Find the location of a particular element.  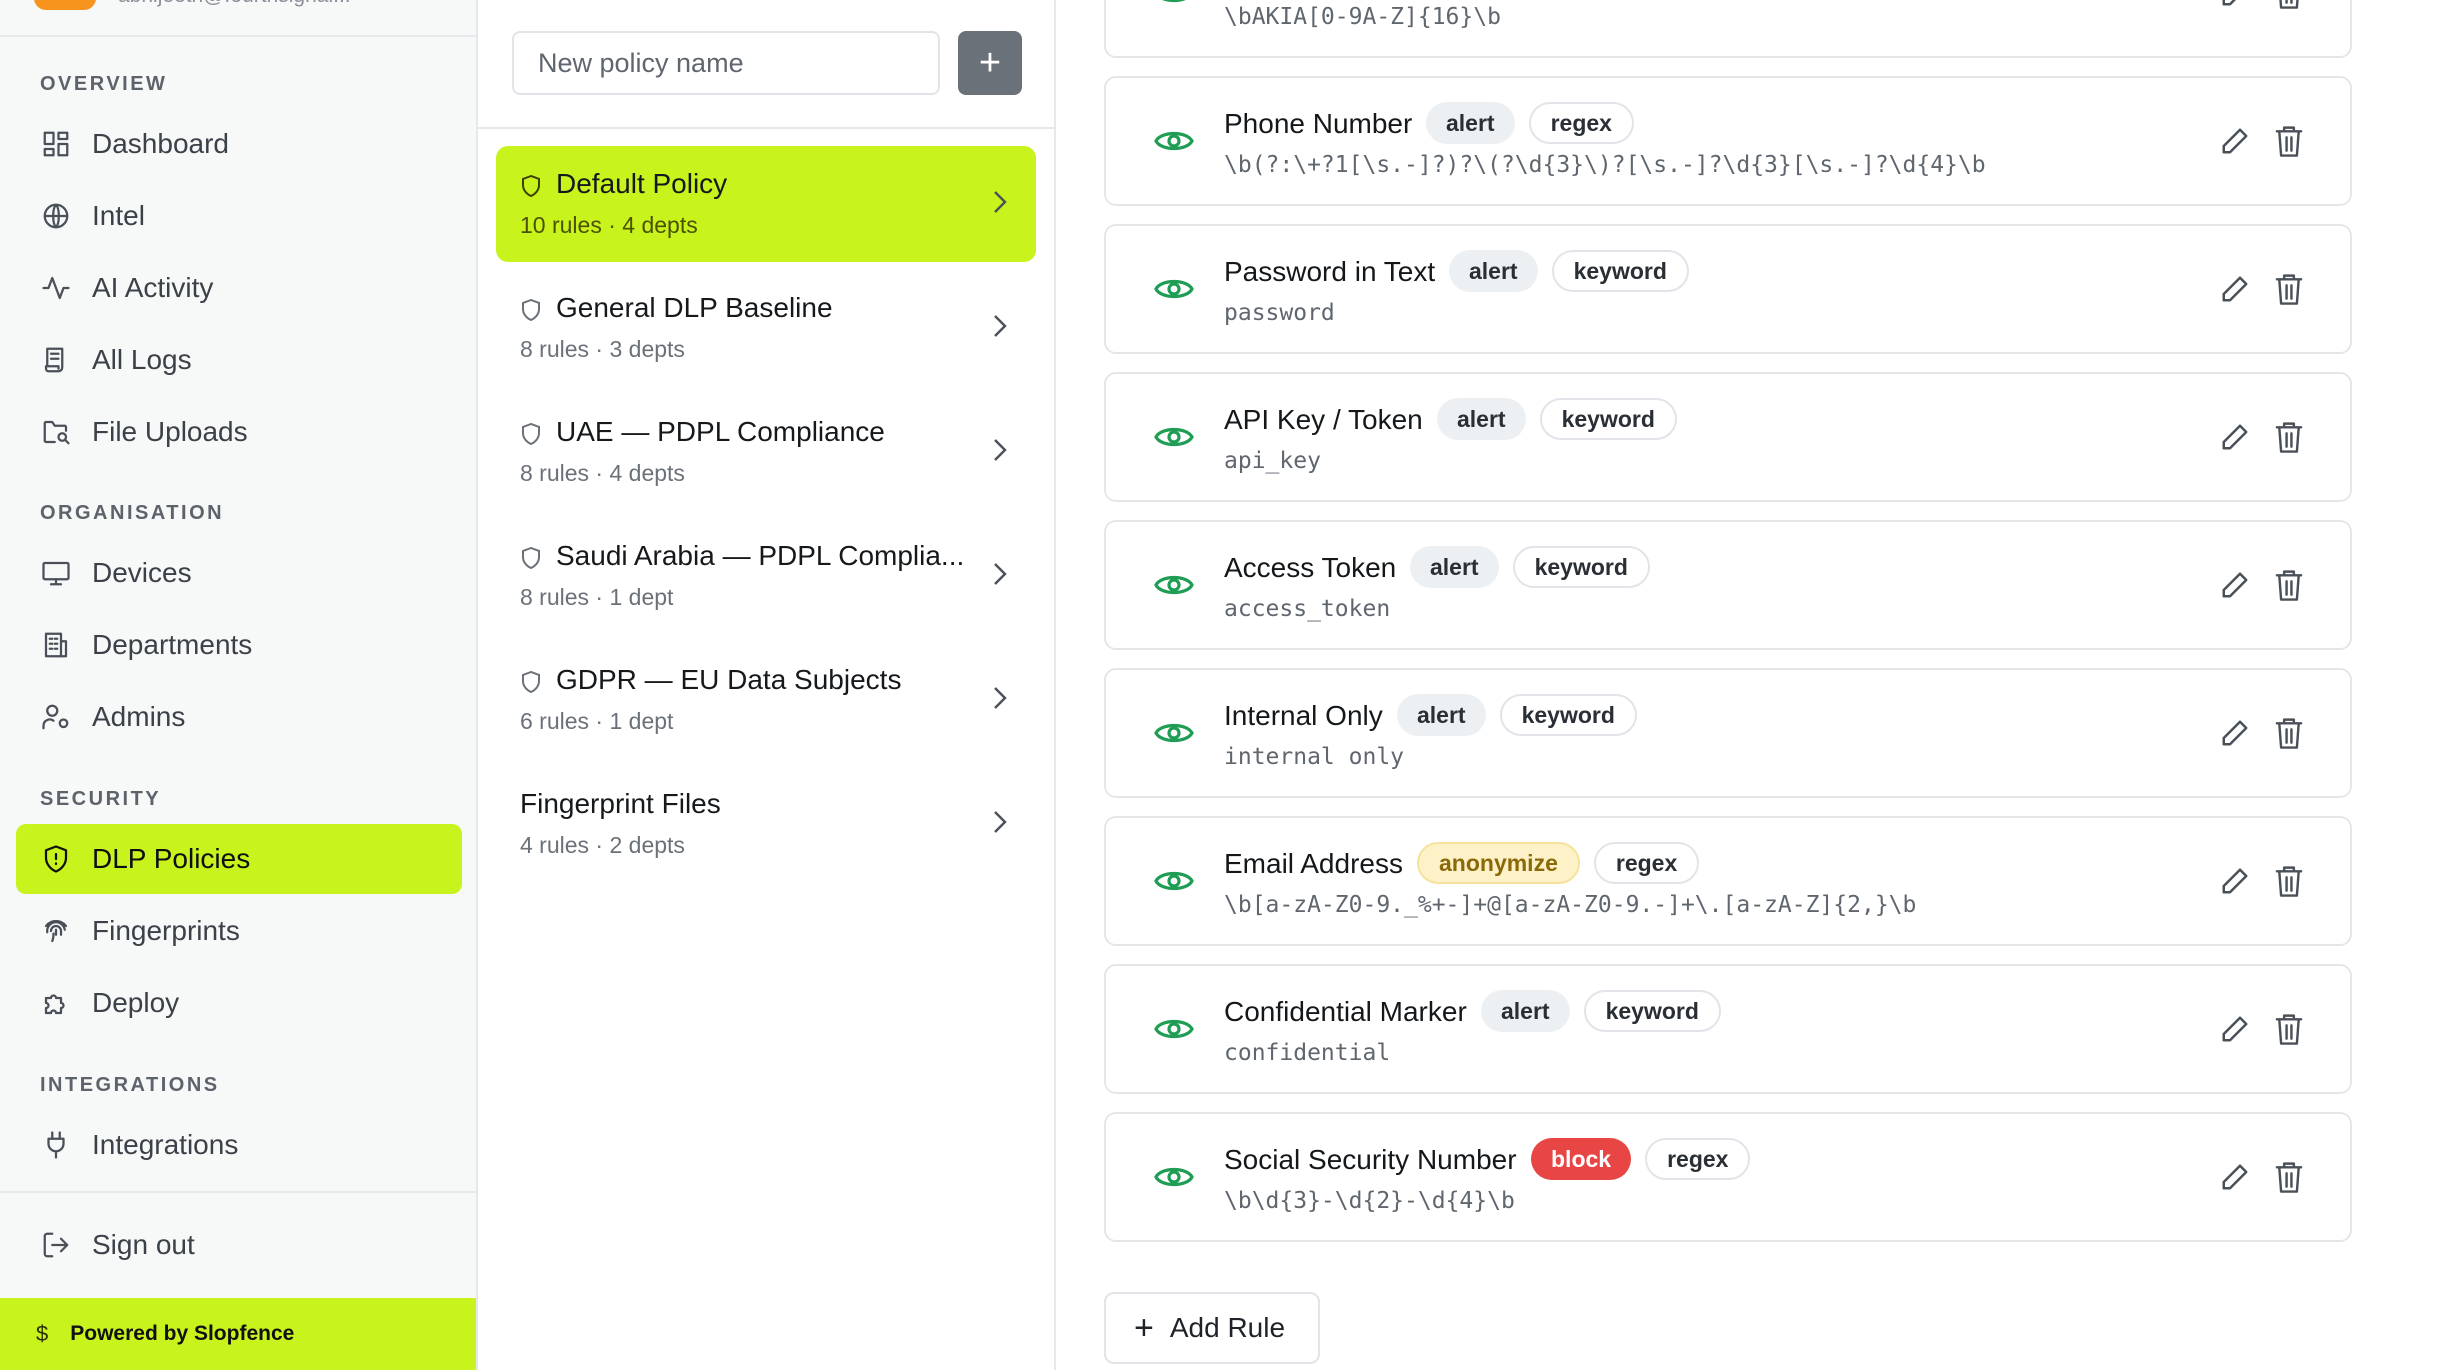

add-rule-label: Add Rule is located at coordinates (1227, 1327).